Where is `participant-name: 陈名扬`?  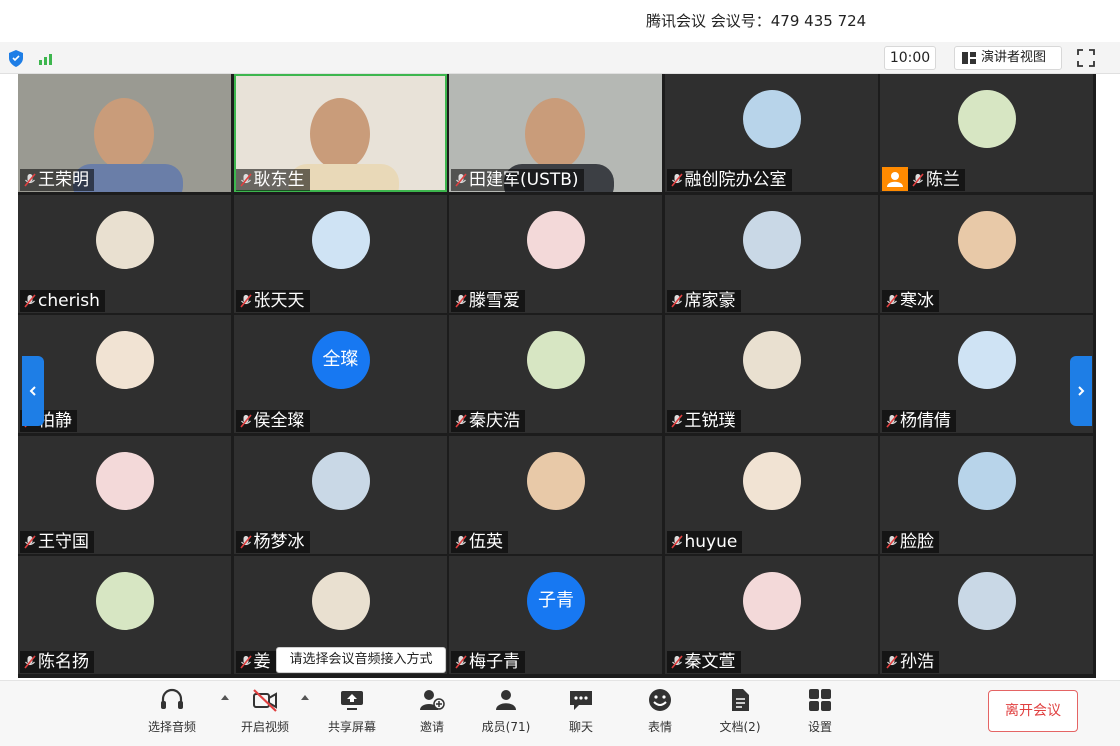
participant-name: 陈名扬 is located at coordinates (57, 662).